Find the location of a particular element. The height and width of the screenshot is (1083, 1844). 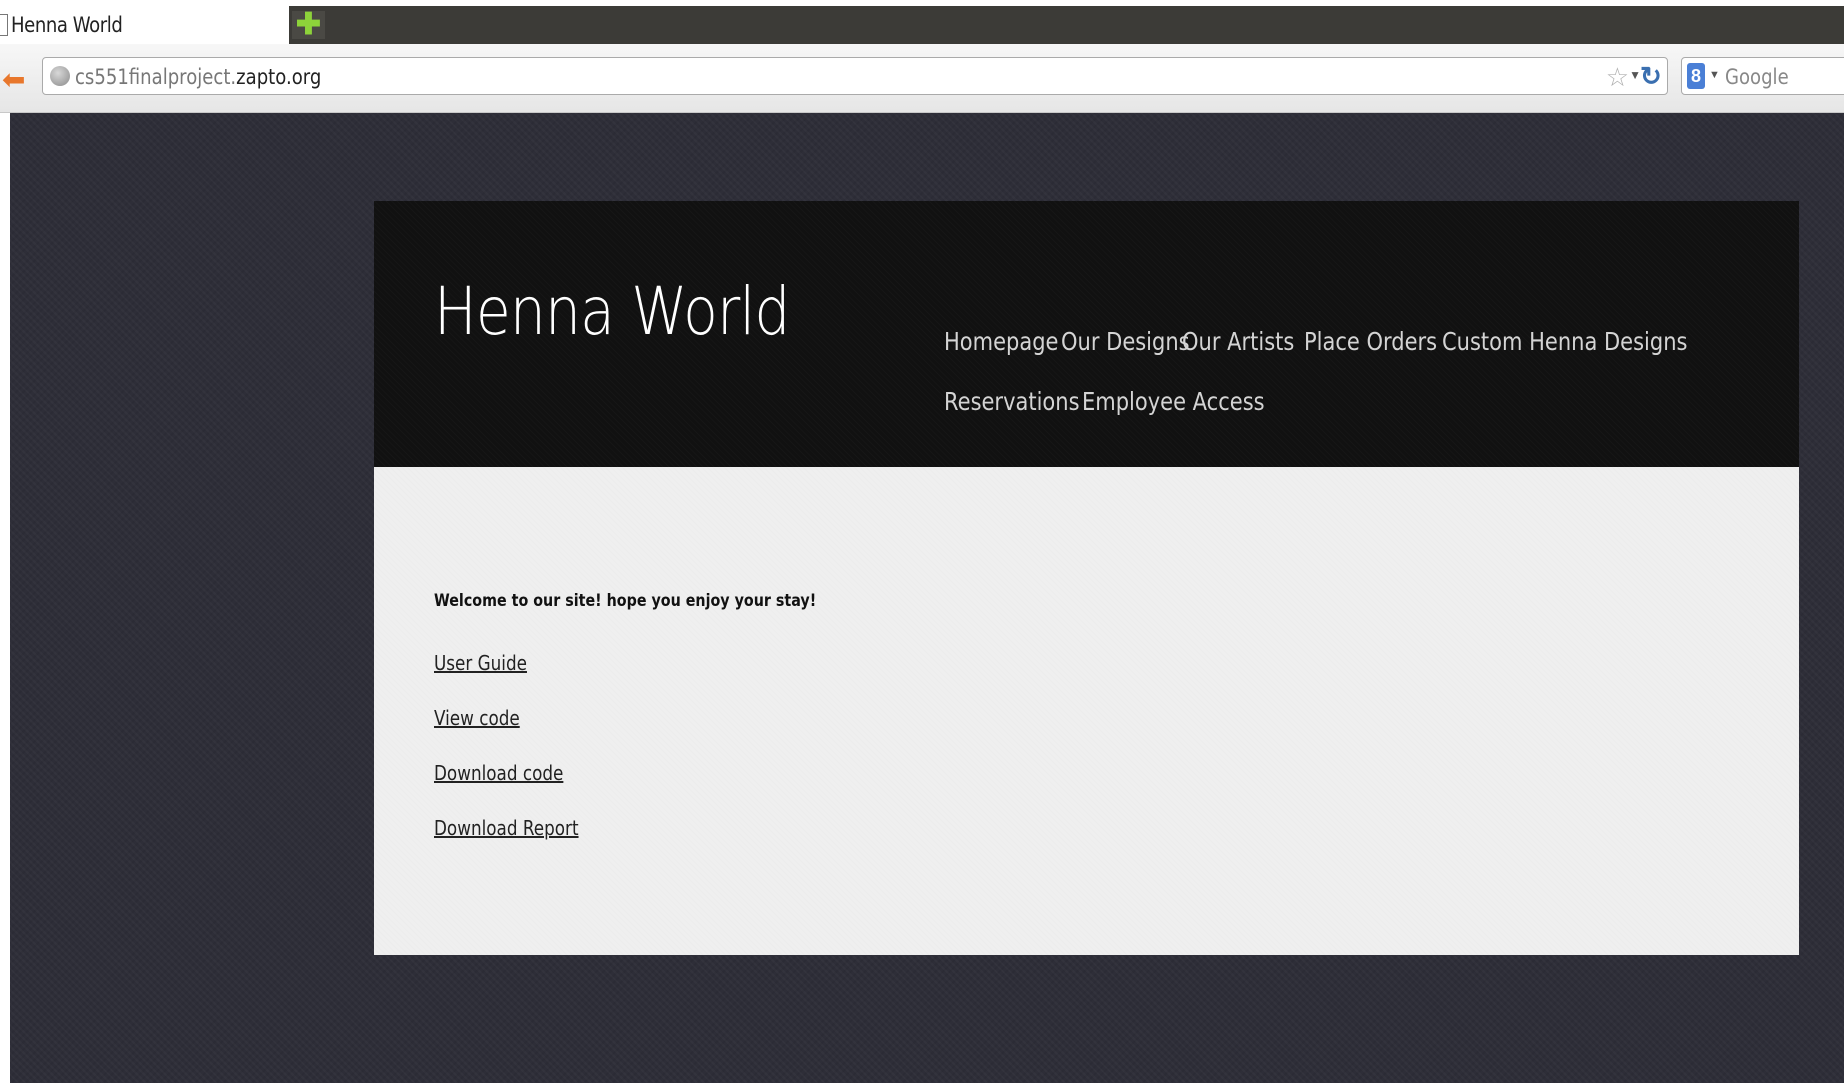

nav-place-orders: Place Orders is located at coordinates (1370, 341).